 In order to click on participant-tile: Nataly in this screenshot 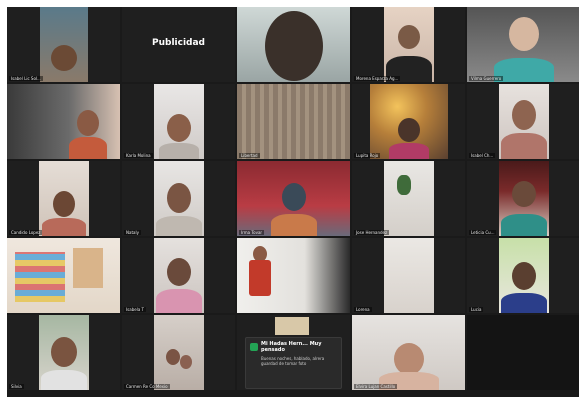, I will do `click(178, 198)`.